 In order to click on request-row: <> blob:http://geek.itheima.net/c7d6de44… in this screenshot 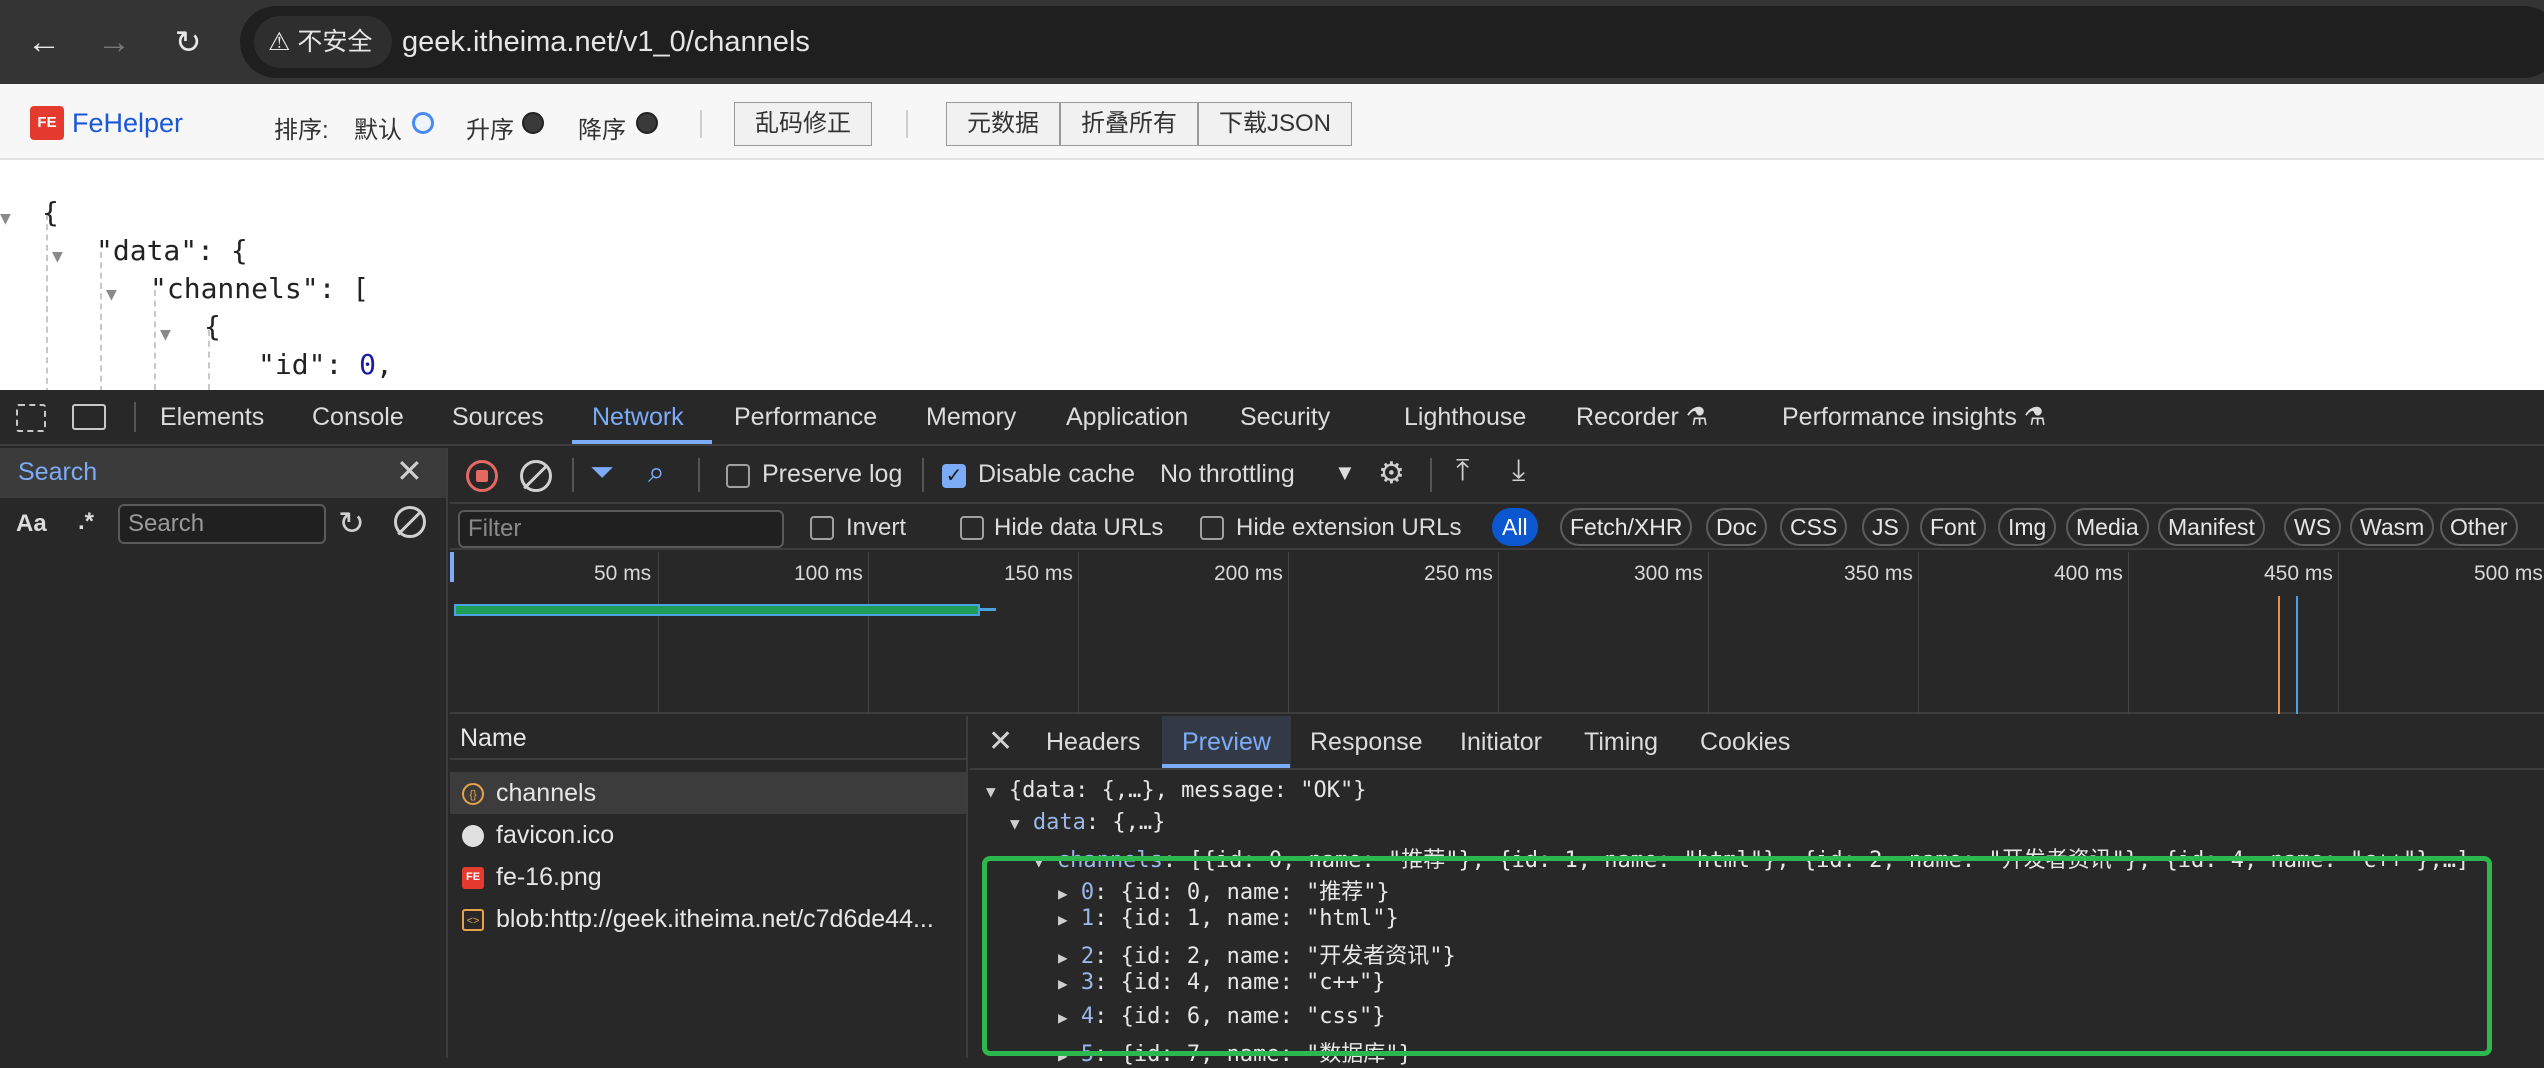, I will do `click(708, 919)`.